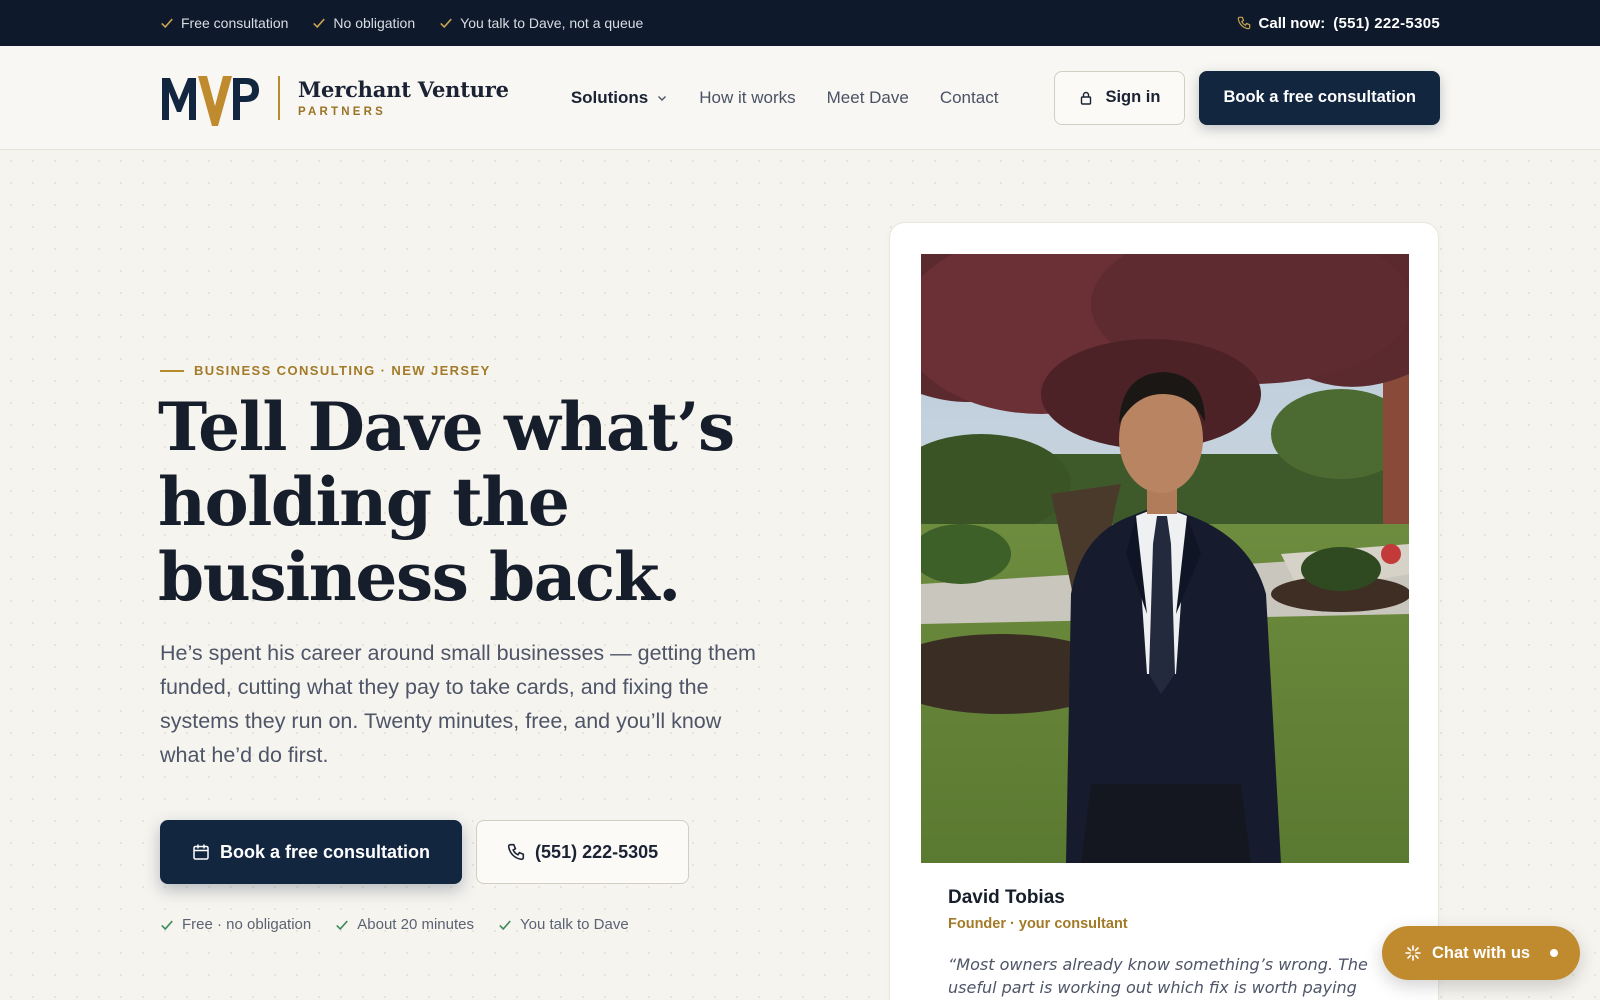  Describe the element at coordinates (172, 370) in the screenshot. I see `eyebrow-rule` at that location.